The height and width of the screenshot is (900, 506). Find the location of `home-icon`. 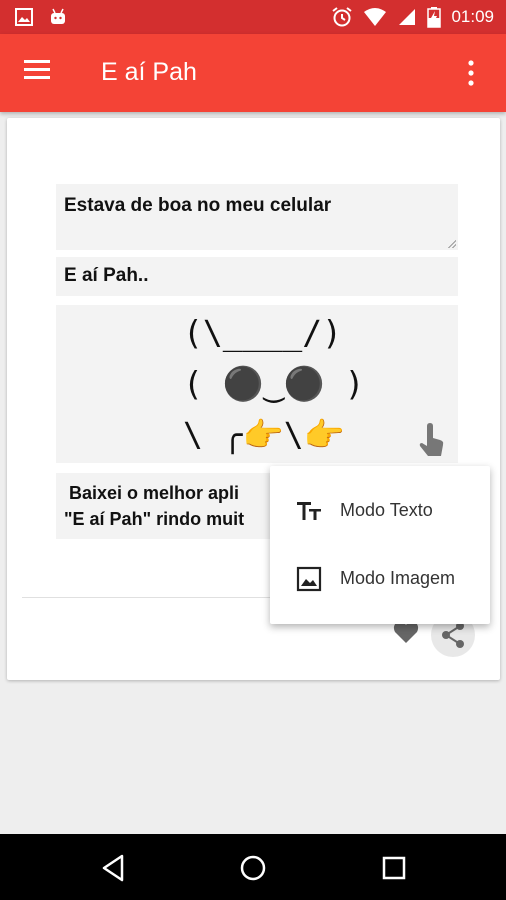

home-icon is located at coordinates (253, 868).